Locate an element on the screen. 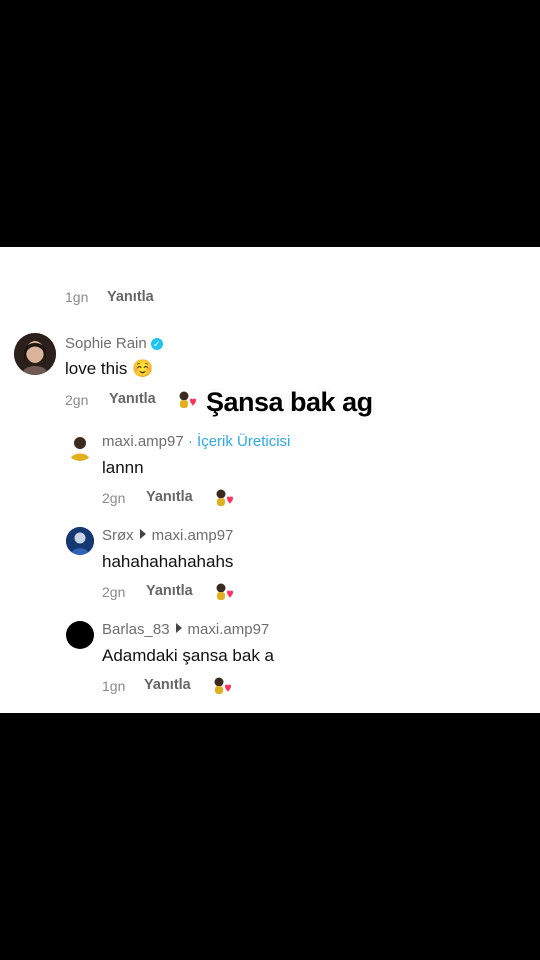 Image resolution: width=540 pixels, height=960 pixels. comment-text: love this ☺️ is located at coordinates (109, 368).